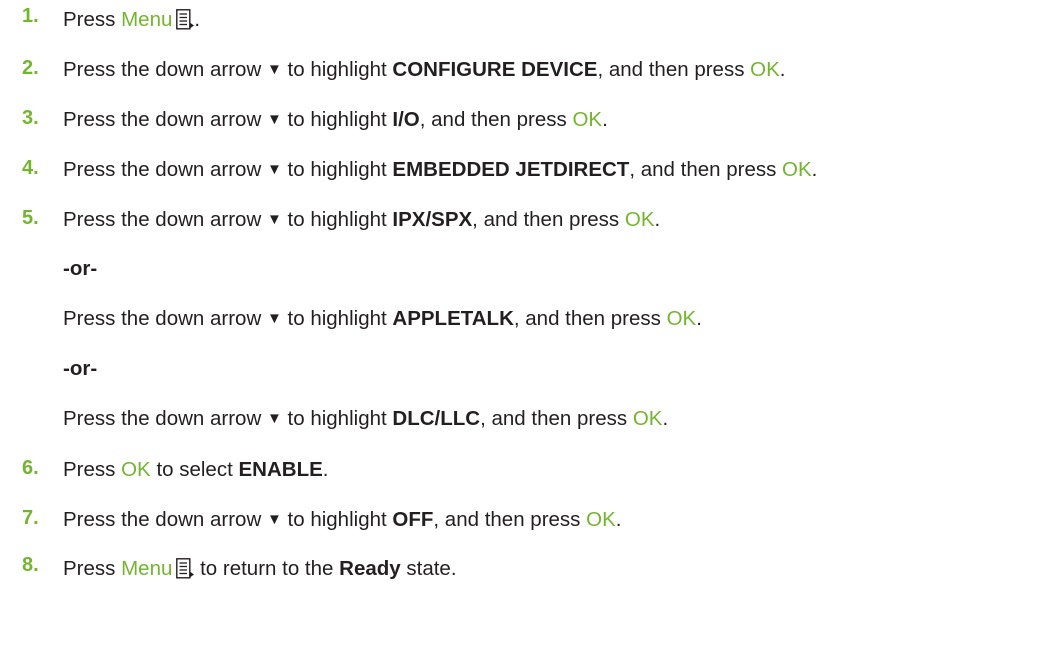 The width and height of the screenshot is (1053, 658). Describe the element at coordinates (436, 418) in the screenshot. I see `menu-item-name: DLC/LLC` at that location.